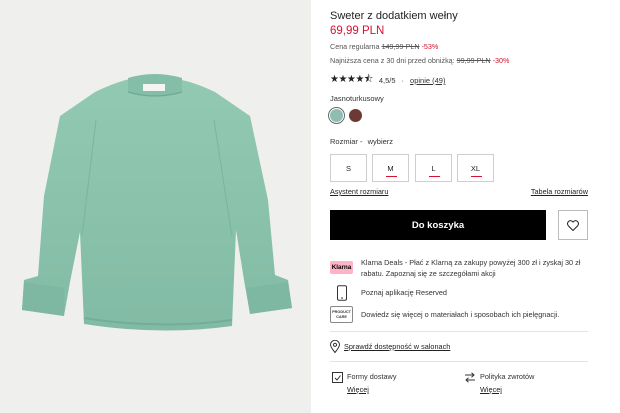  I want to click on regular-discount: -53%, so click(430, 46).